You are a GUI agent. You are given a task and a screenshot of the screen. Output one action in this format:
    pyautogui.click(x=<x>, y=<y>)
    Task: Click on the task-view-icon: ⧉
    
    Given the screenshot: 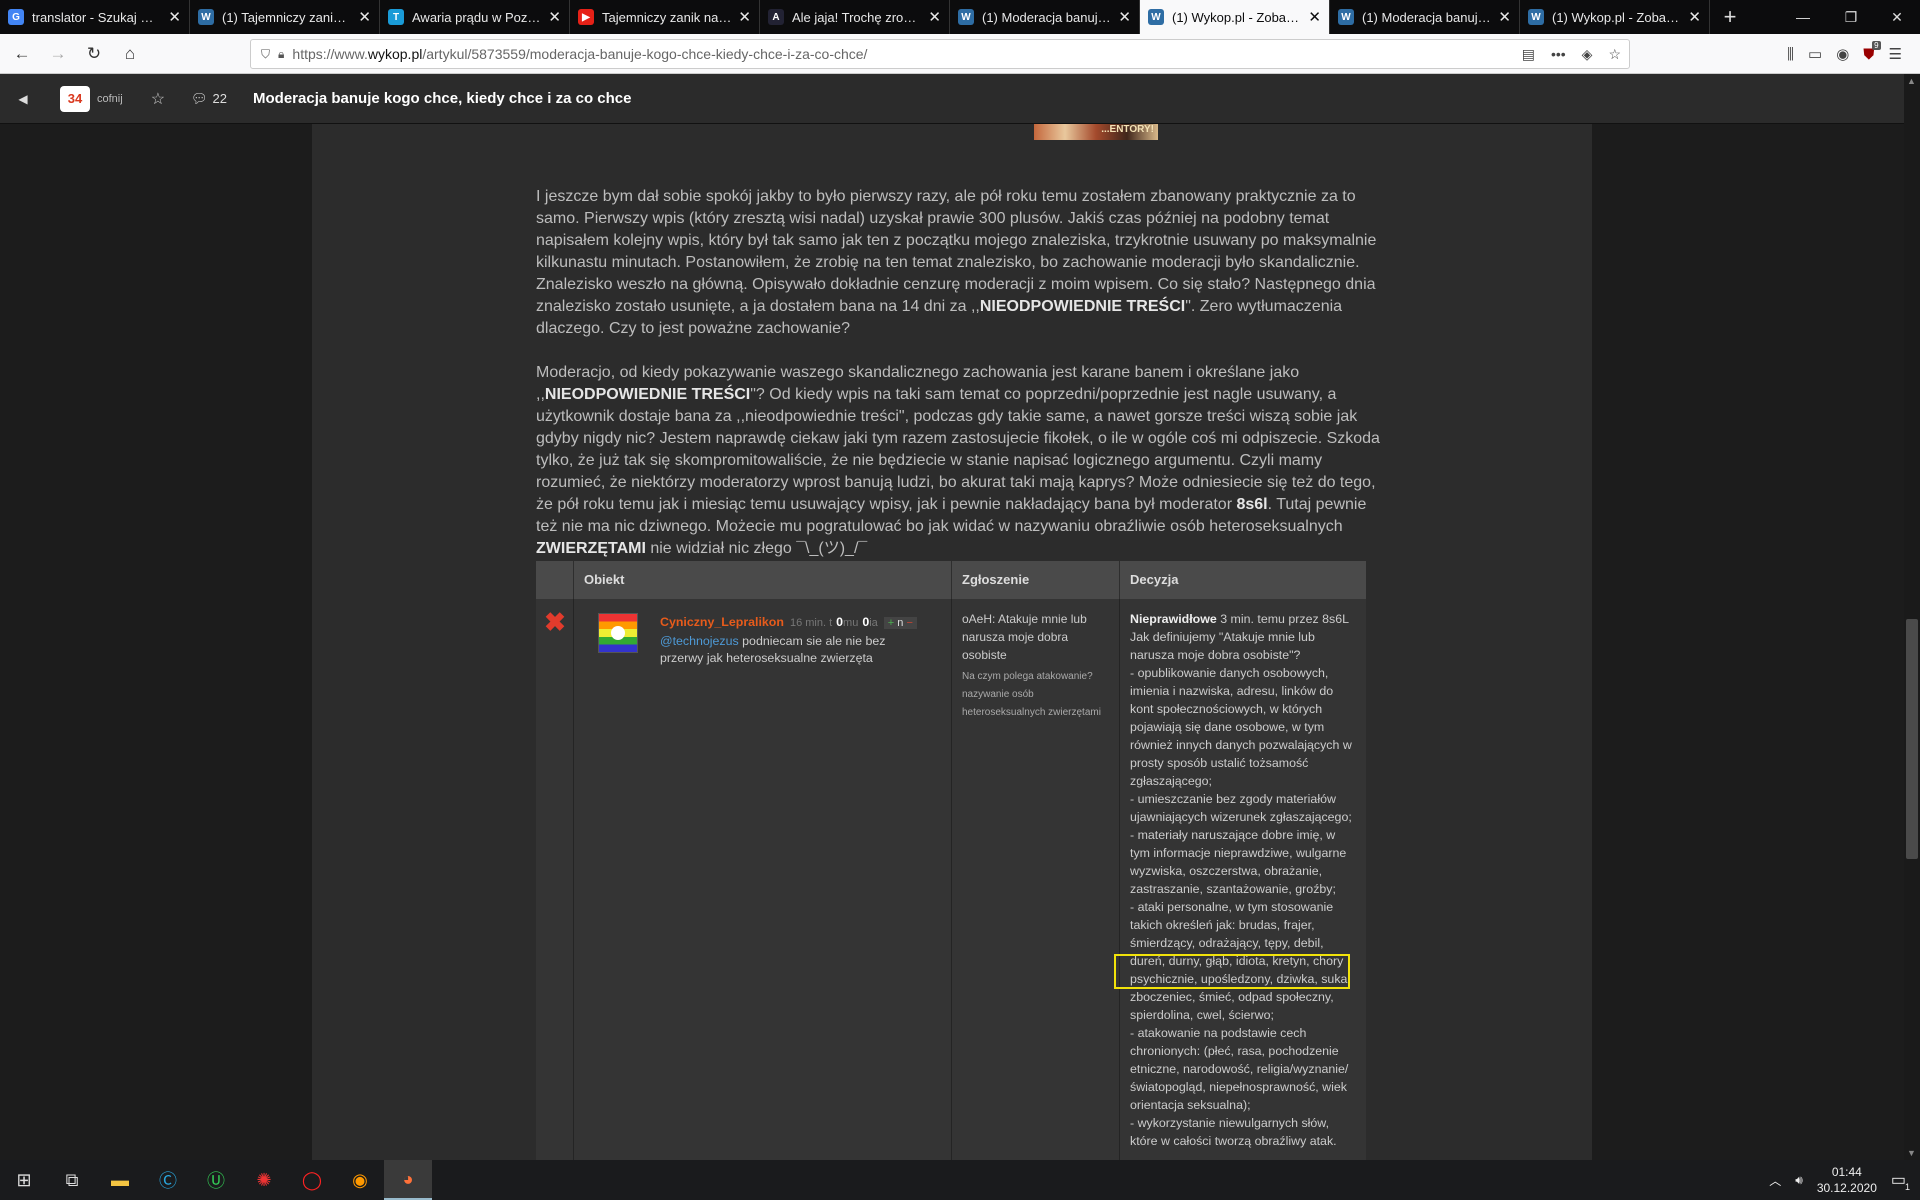 What is the action you would take?
    pyautogui.click(x=72, y=1180)
    